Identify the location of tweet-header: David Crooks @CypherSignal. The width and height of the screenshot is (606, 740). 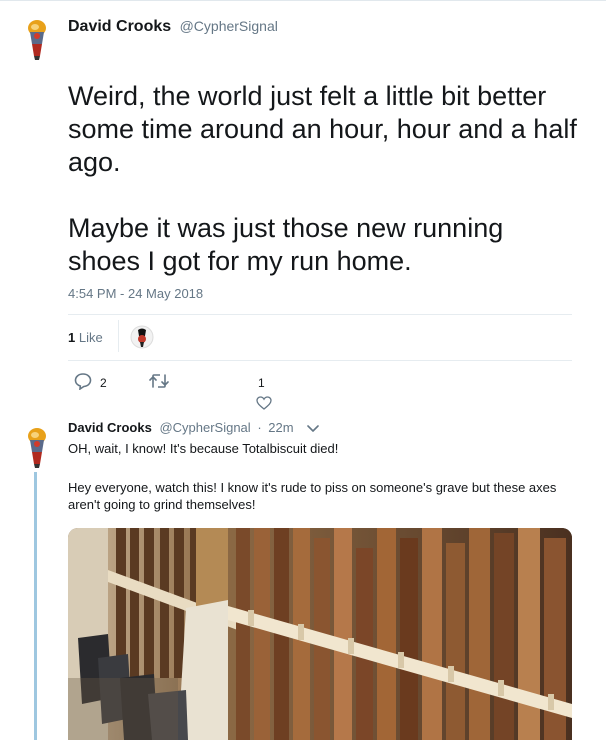
(173, 27).